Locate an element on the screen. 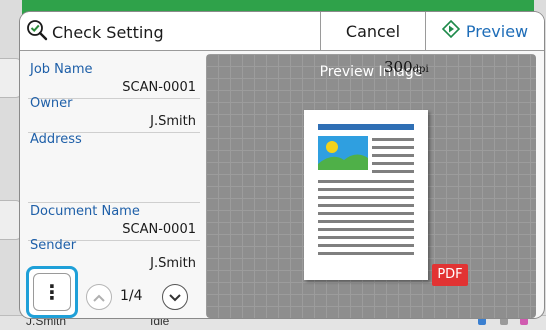 The width and height of the screenshot is (546, 330). owner-value: J.Smith is located at coordinates (173, 121).